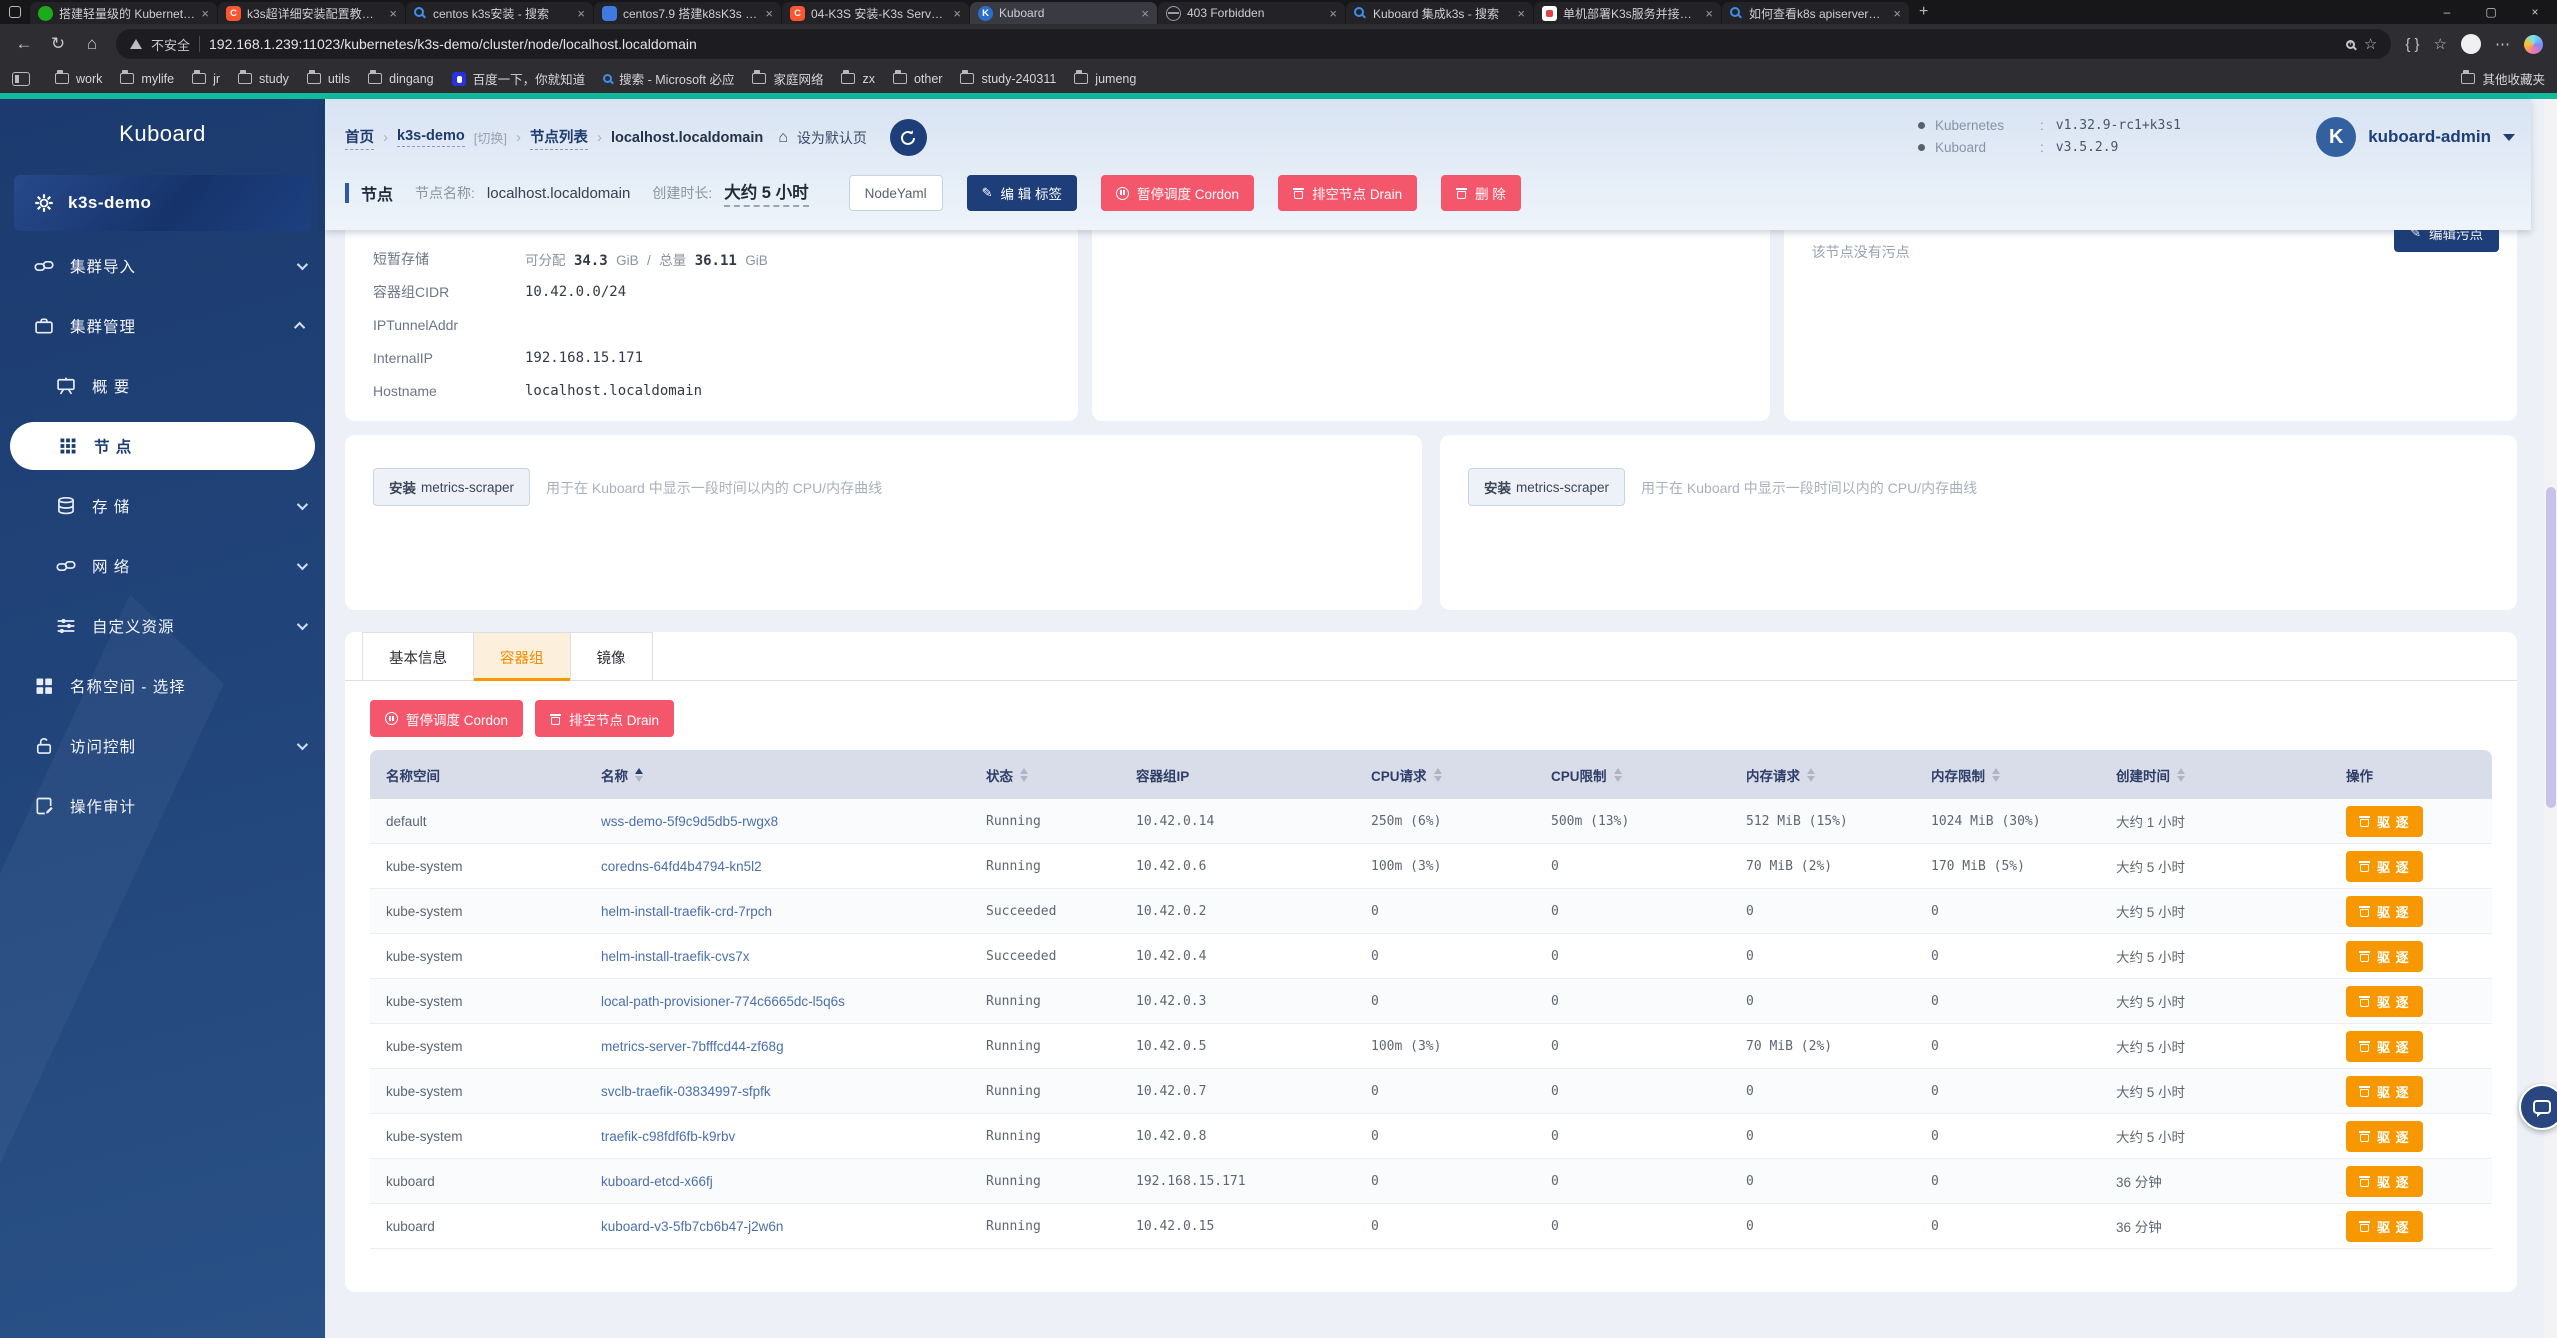  Describe the element at coordinates (2446, 241) in the screenshot. I see `edit-taints-button: ✎ 编辑污点` at that location.